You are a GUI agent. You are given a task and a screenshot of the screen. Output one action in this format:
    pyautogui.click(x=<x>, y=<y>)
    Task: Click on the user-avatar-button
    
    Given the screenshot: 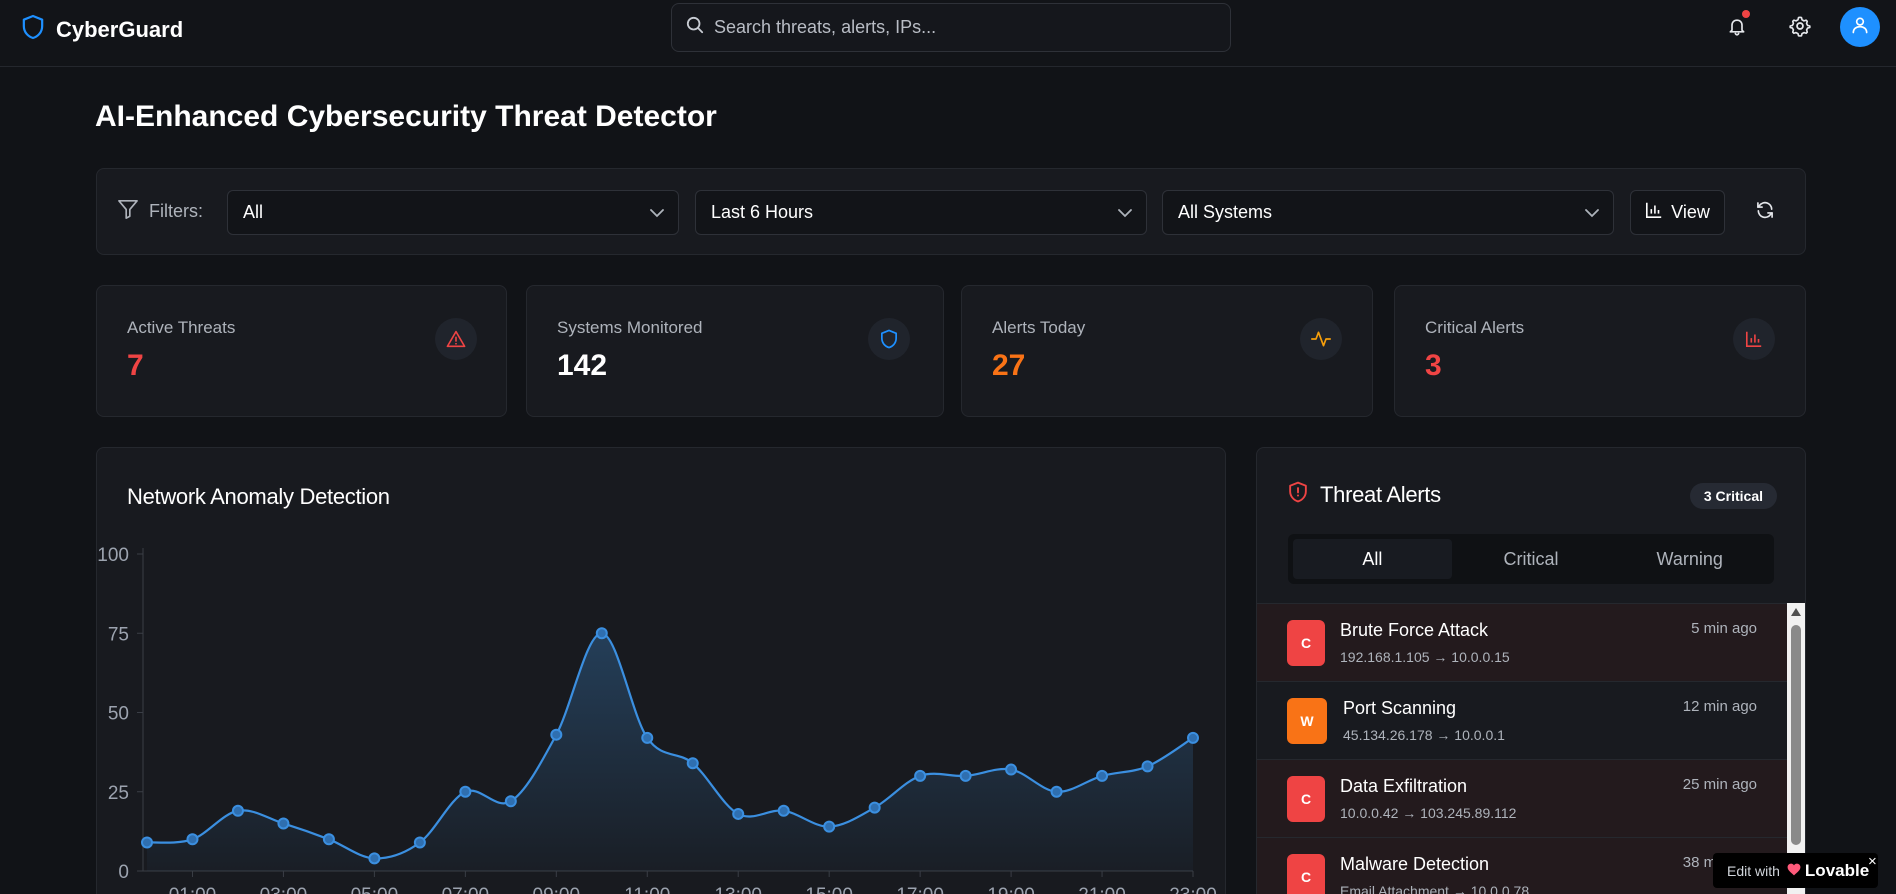 What is the action you would take?
    pyautogui.click(x=1860, y=27)
    